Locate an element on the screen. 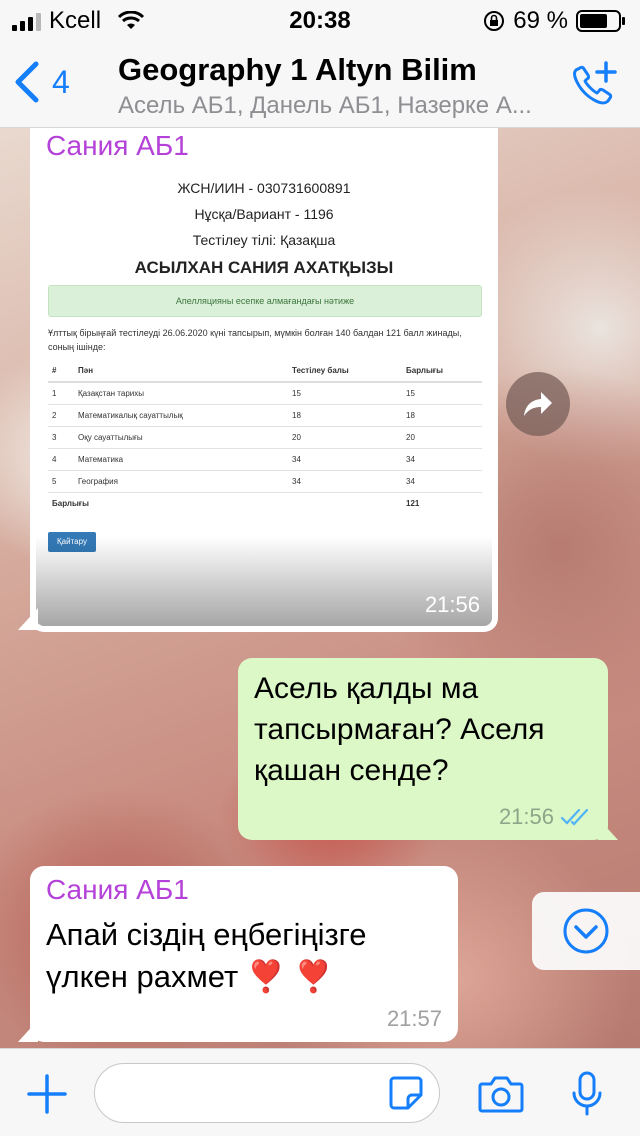  orientation-lock-icon is located at coordinates (494, 21).